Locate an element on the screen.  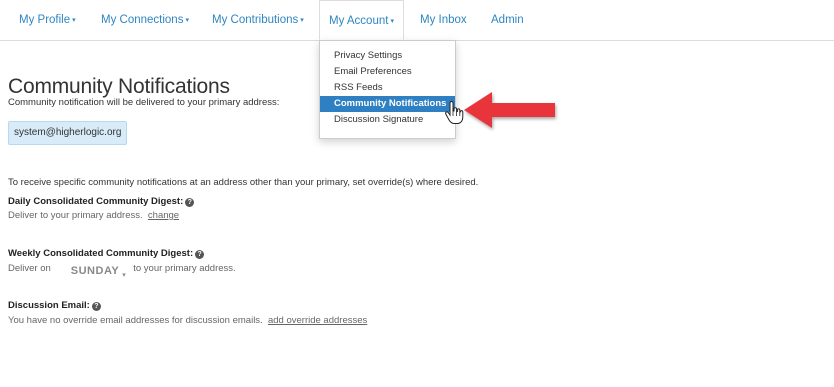
menu-item-privacy-settings: Privacy Settings is located at coordinates (387, 56).